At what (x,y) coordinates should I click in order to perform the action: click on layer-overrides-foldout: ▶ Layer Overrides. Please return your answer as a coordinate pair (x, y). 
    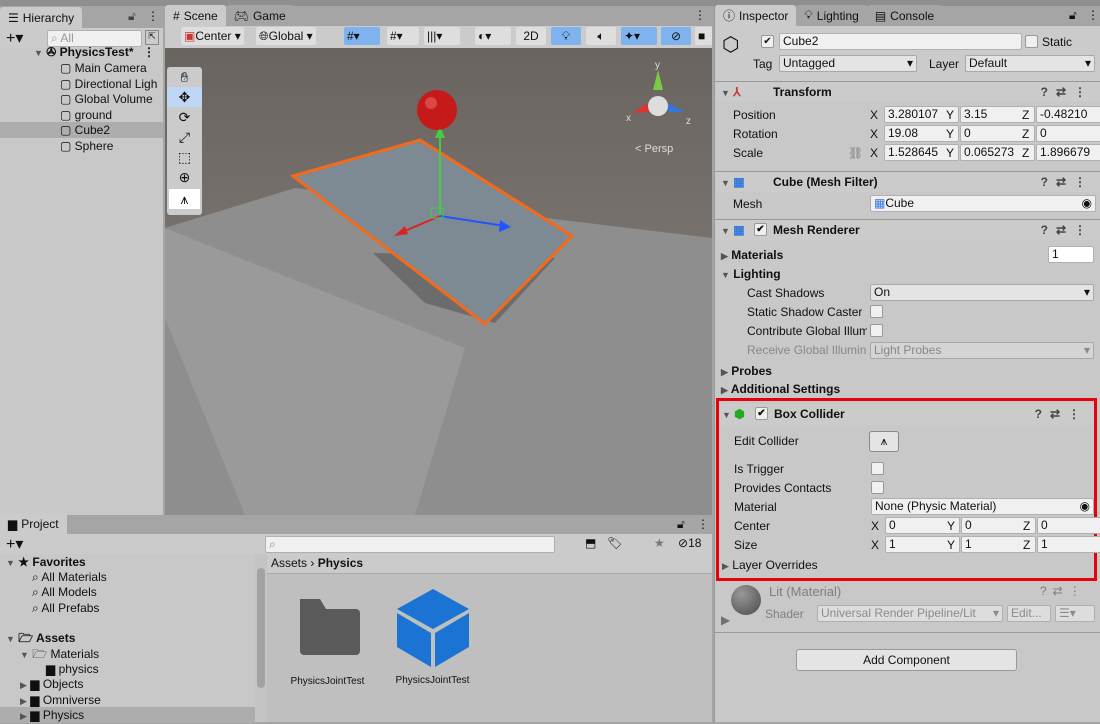
    Looking at the image, I should click on (906, 565).